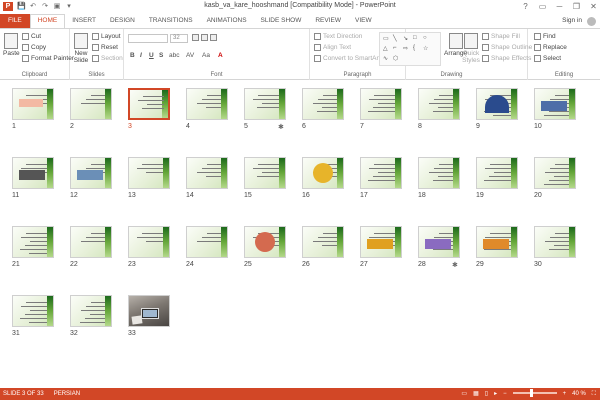  Describe the element at coordinates (506, 58) in the screenshot. I see `shape-effects-button: Shape Effects` at that location.